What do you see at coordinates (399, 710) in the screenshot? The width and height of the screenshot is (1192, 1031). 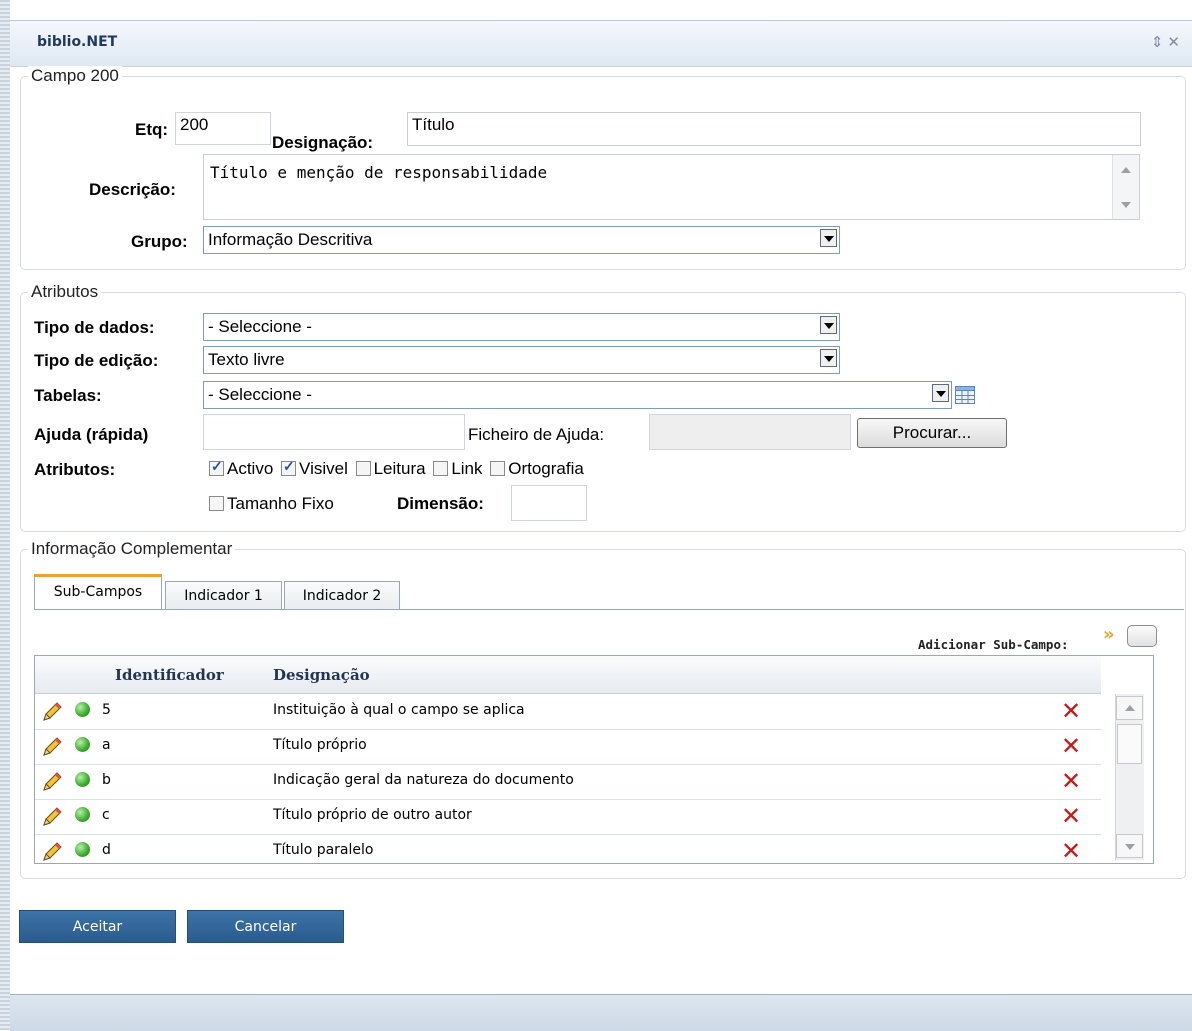 I see `row-designacao: Instituição à qual o campo se aplica` at bounding box center [399, 710].